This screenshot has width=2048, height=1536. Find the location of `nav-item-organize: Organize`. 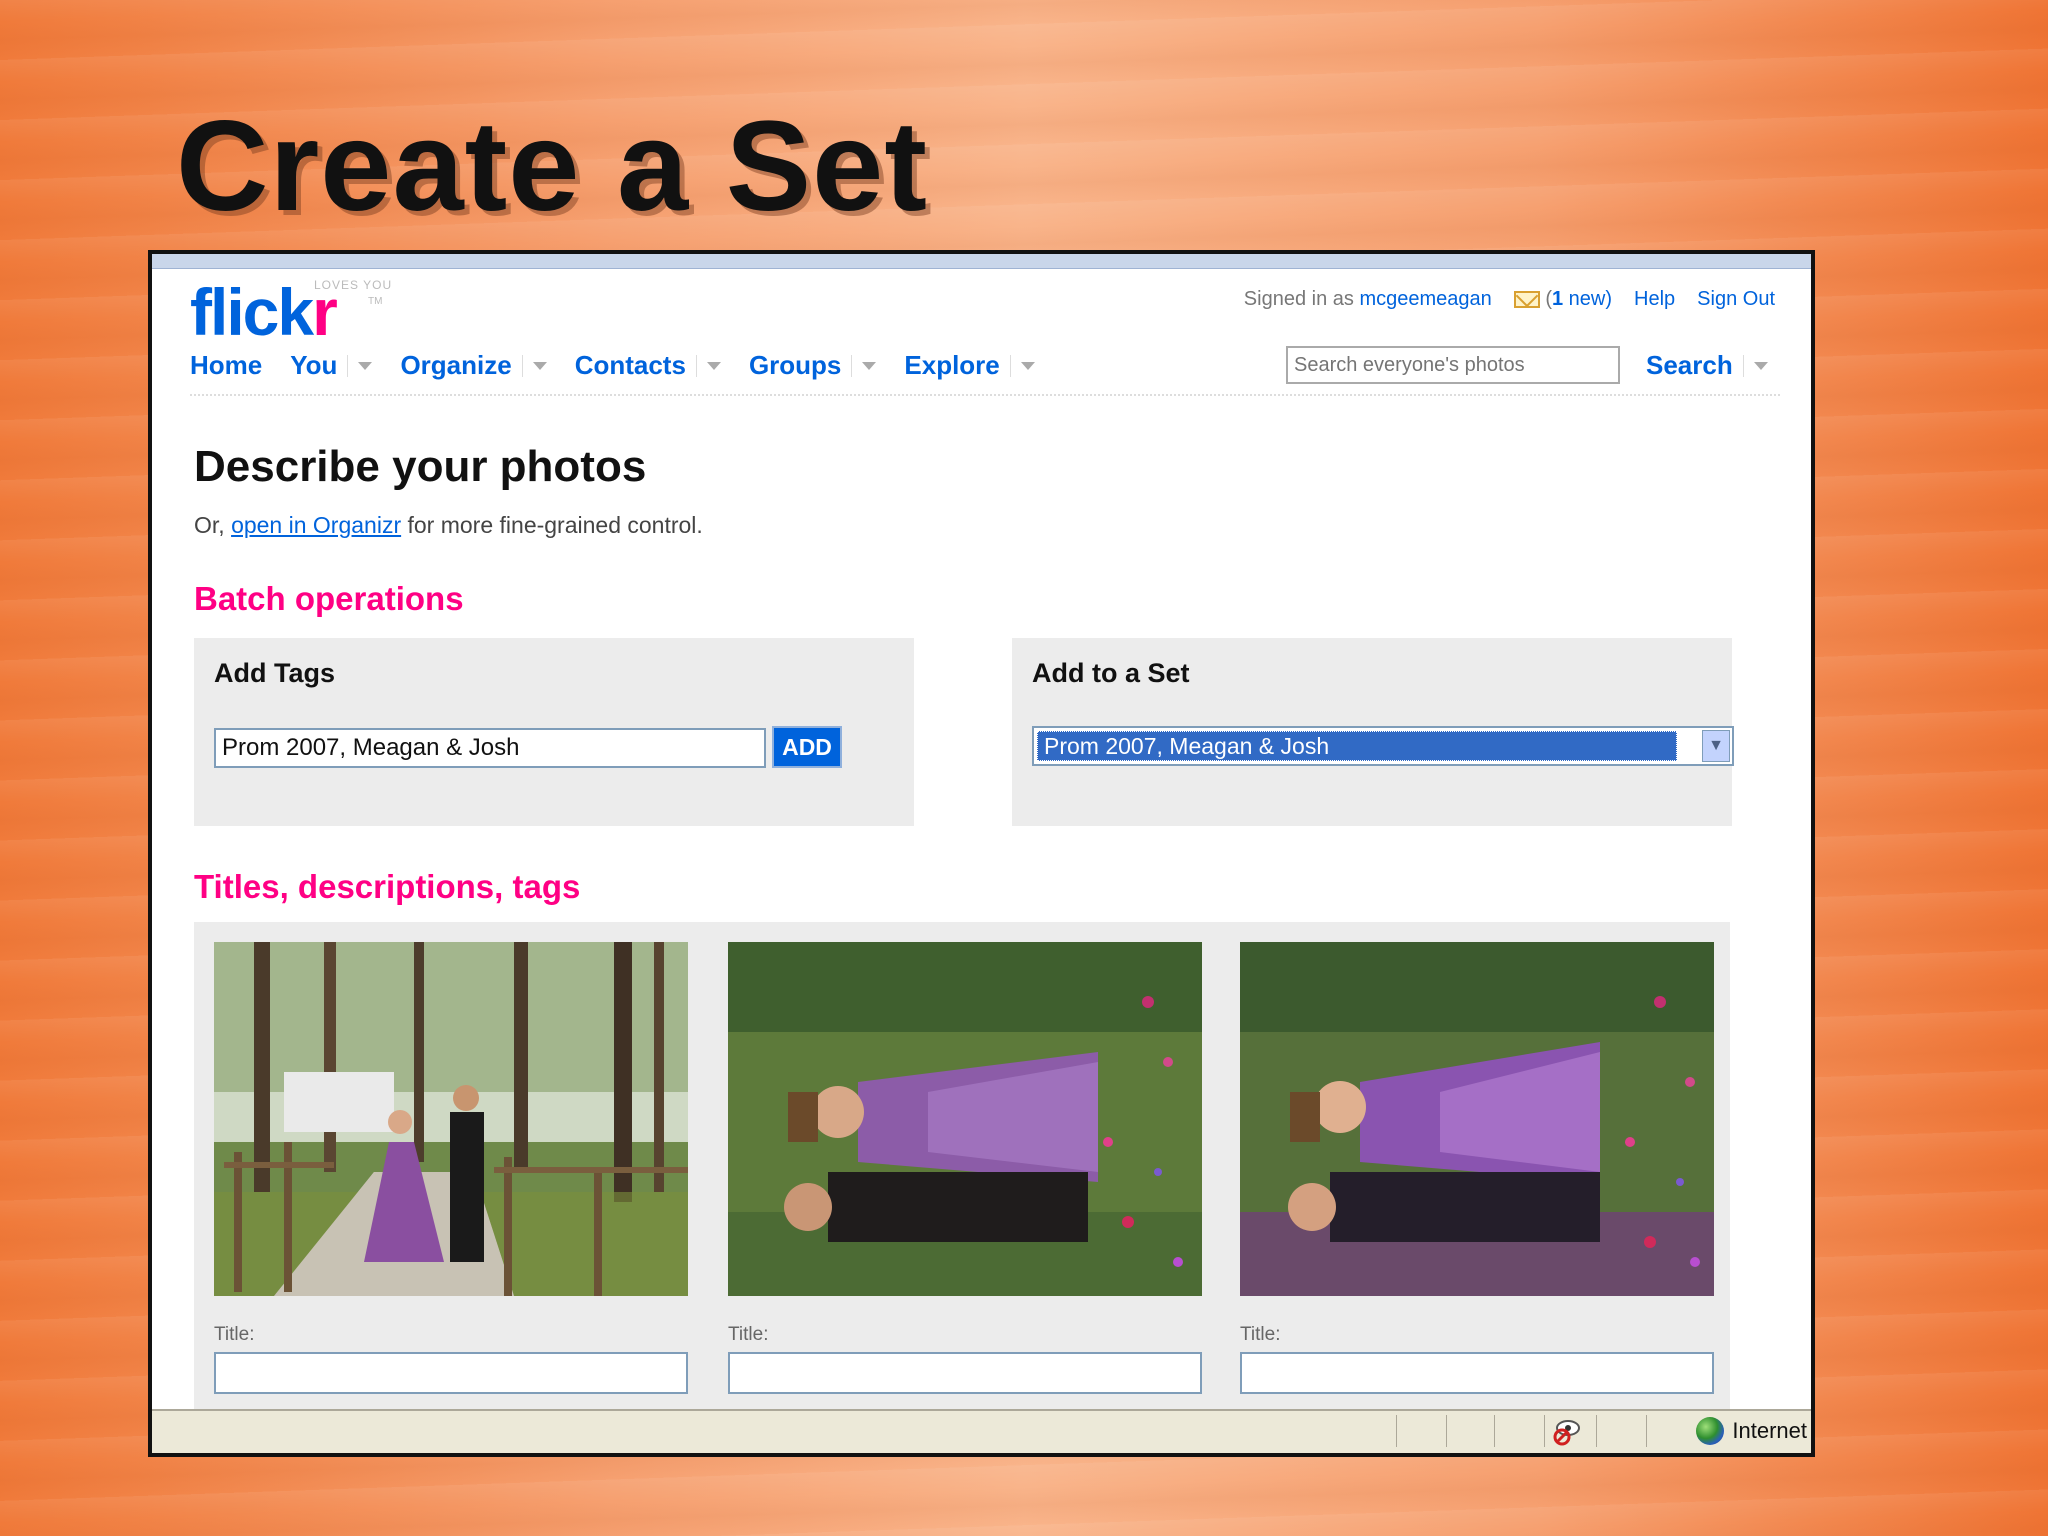

nav-item-organize: Organize is located at coordinates (473, 365).